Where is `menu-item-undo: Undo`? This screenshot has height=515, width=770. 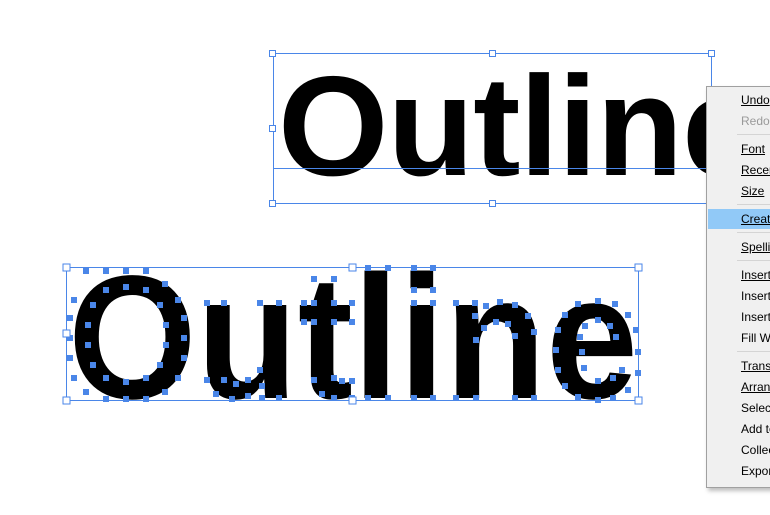
menu-item-undo: Undo is located at coordinates (739, 100).